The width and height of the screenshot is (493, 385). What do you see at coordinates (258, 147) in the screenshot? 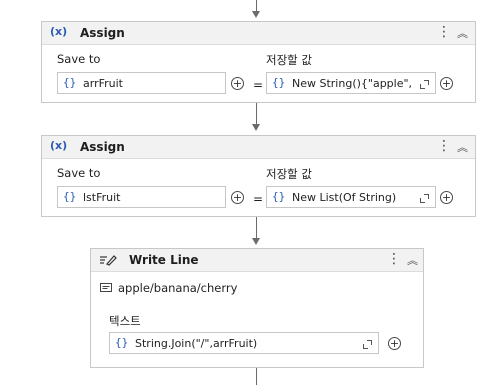
I see `assign-2-header: (x) Assign ⋮ ︽` at bounding box center [258, 147].